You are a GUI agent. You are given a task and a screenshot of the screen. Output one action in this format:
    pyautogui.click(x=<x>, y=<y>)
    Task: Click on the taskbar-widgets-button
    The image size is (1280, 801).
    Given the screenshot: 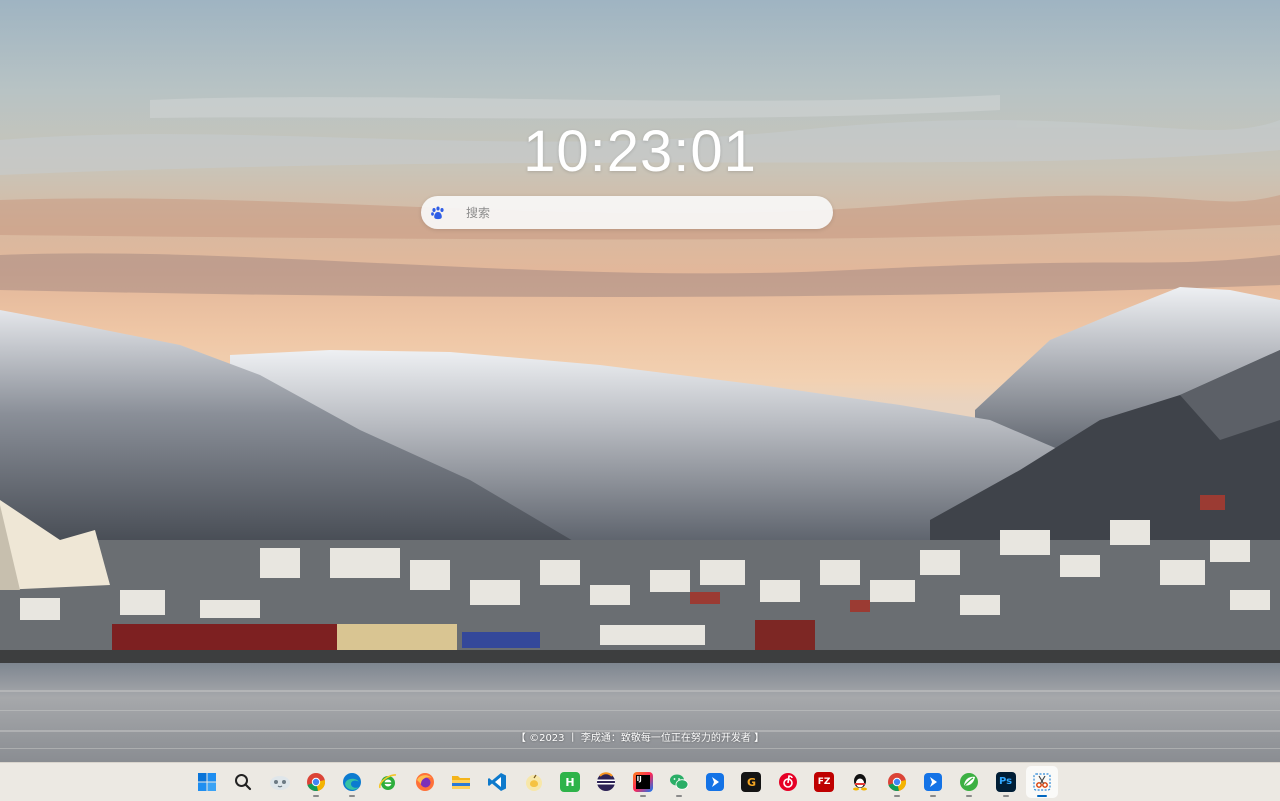 What is the action you would take?
    pyautogui.click(x=280, y=782)
    